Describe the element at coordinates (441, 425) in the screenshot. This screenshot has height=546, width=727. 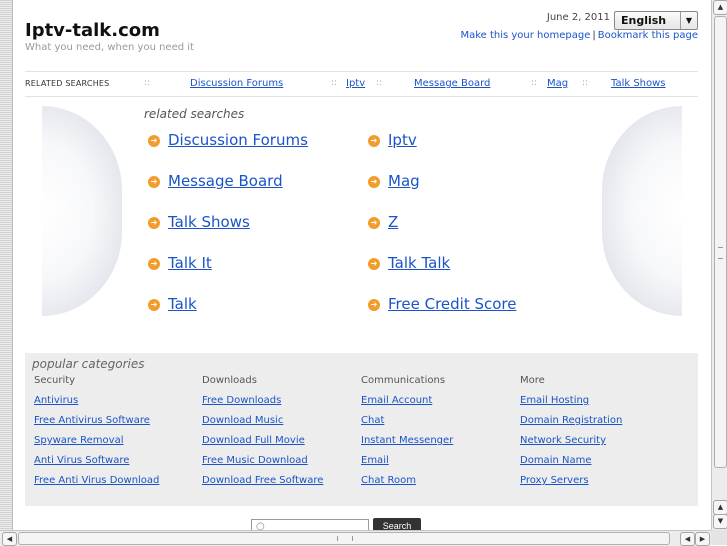
I see `category-link: Chat` at that location.